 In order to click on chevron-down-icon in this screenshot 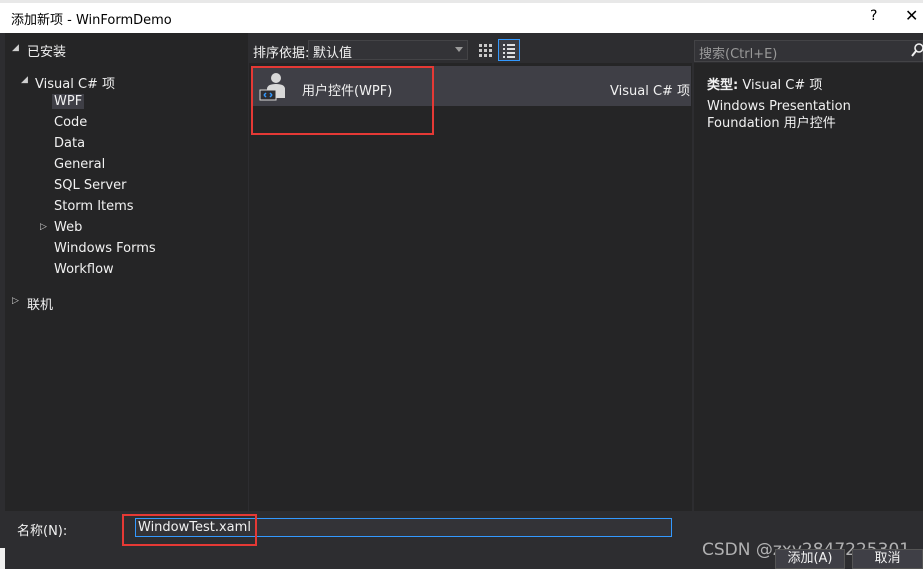, I will do `click(459, 49)`.